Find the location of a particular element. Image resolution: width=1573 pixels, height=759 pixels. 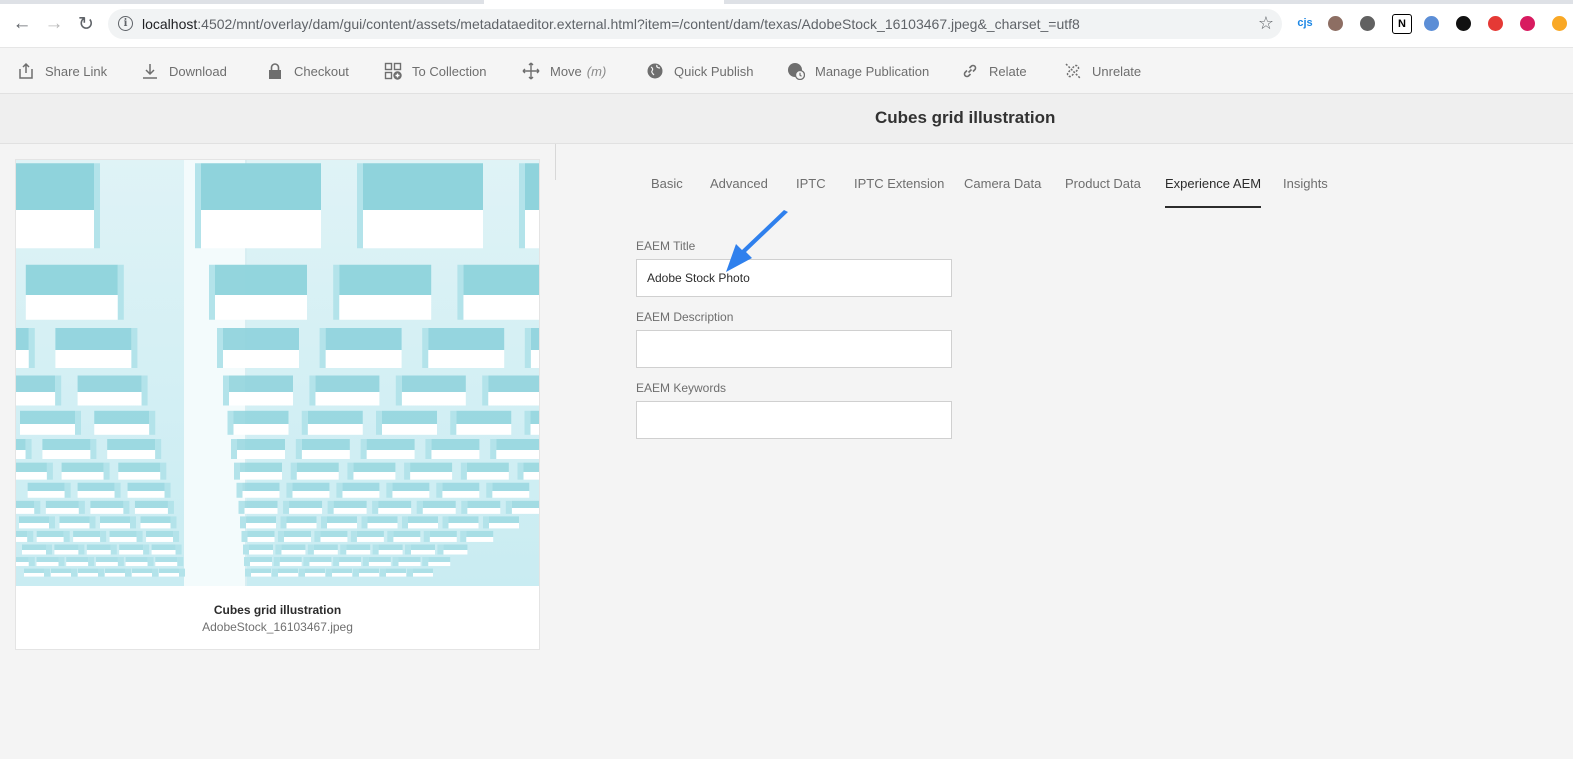

unrelate-button: Unrelate is located at coordinates (1102, 71).